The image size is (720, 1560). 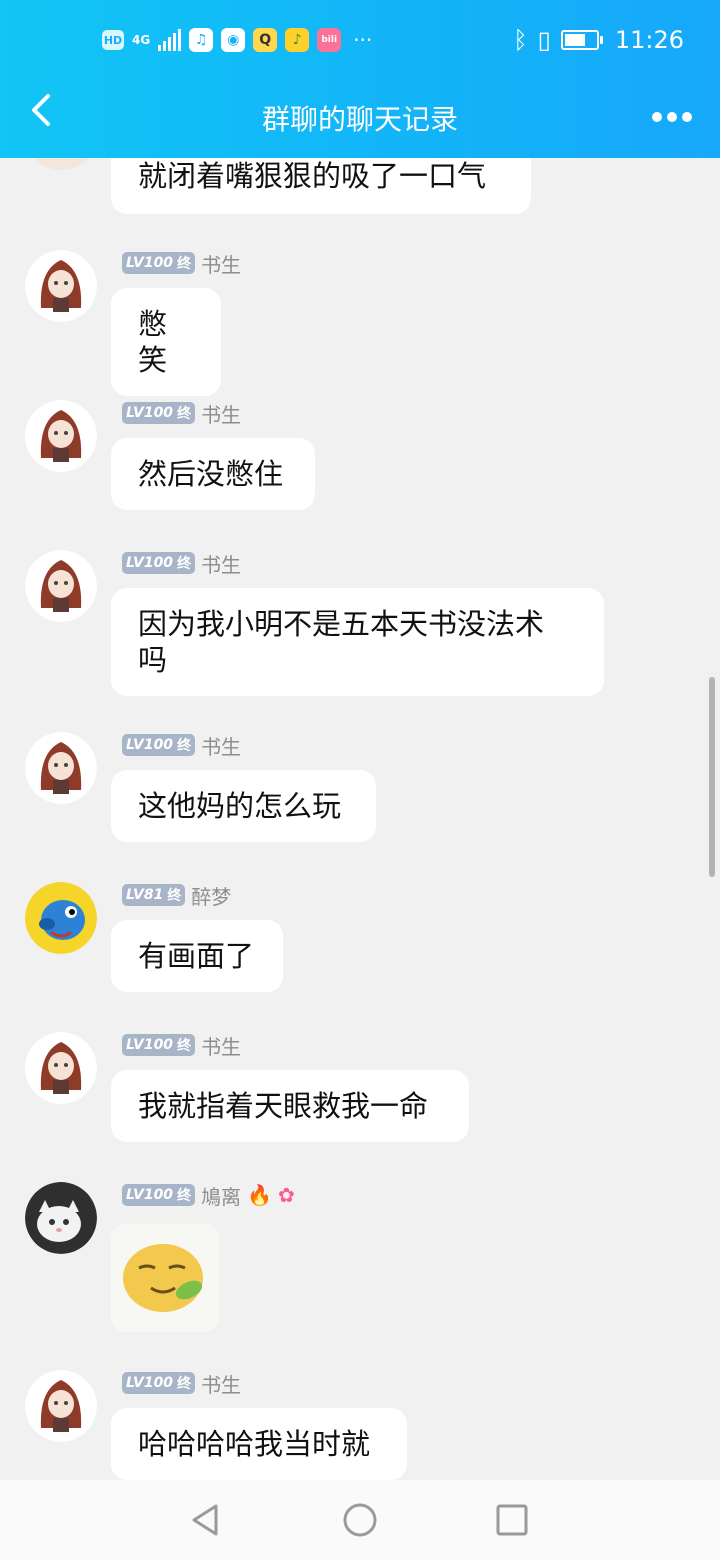 I want to click on circle-home-icon, so click(x=360, y=1520).